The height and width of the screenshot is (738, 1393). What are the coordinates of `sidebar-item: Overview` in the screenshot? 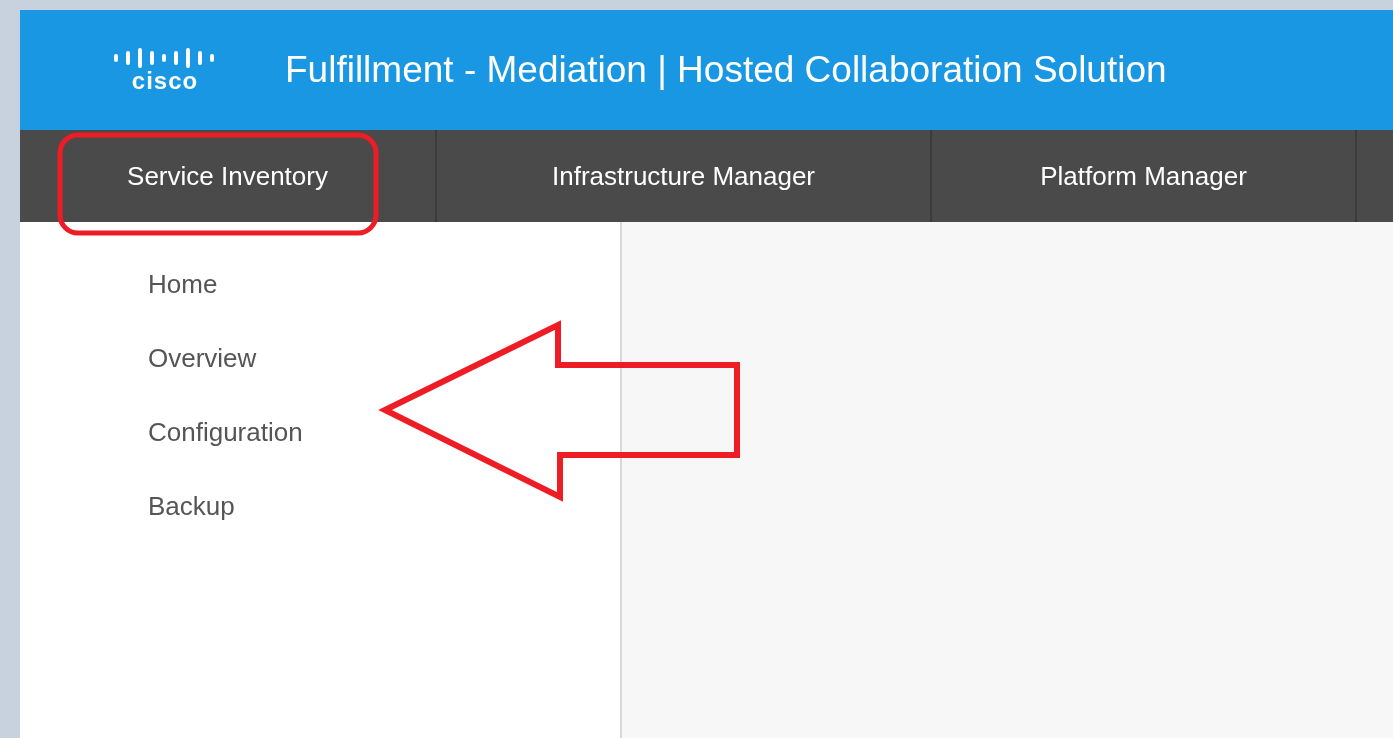 It's located at (202, 358).